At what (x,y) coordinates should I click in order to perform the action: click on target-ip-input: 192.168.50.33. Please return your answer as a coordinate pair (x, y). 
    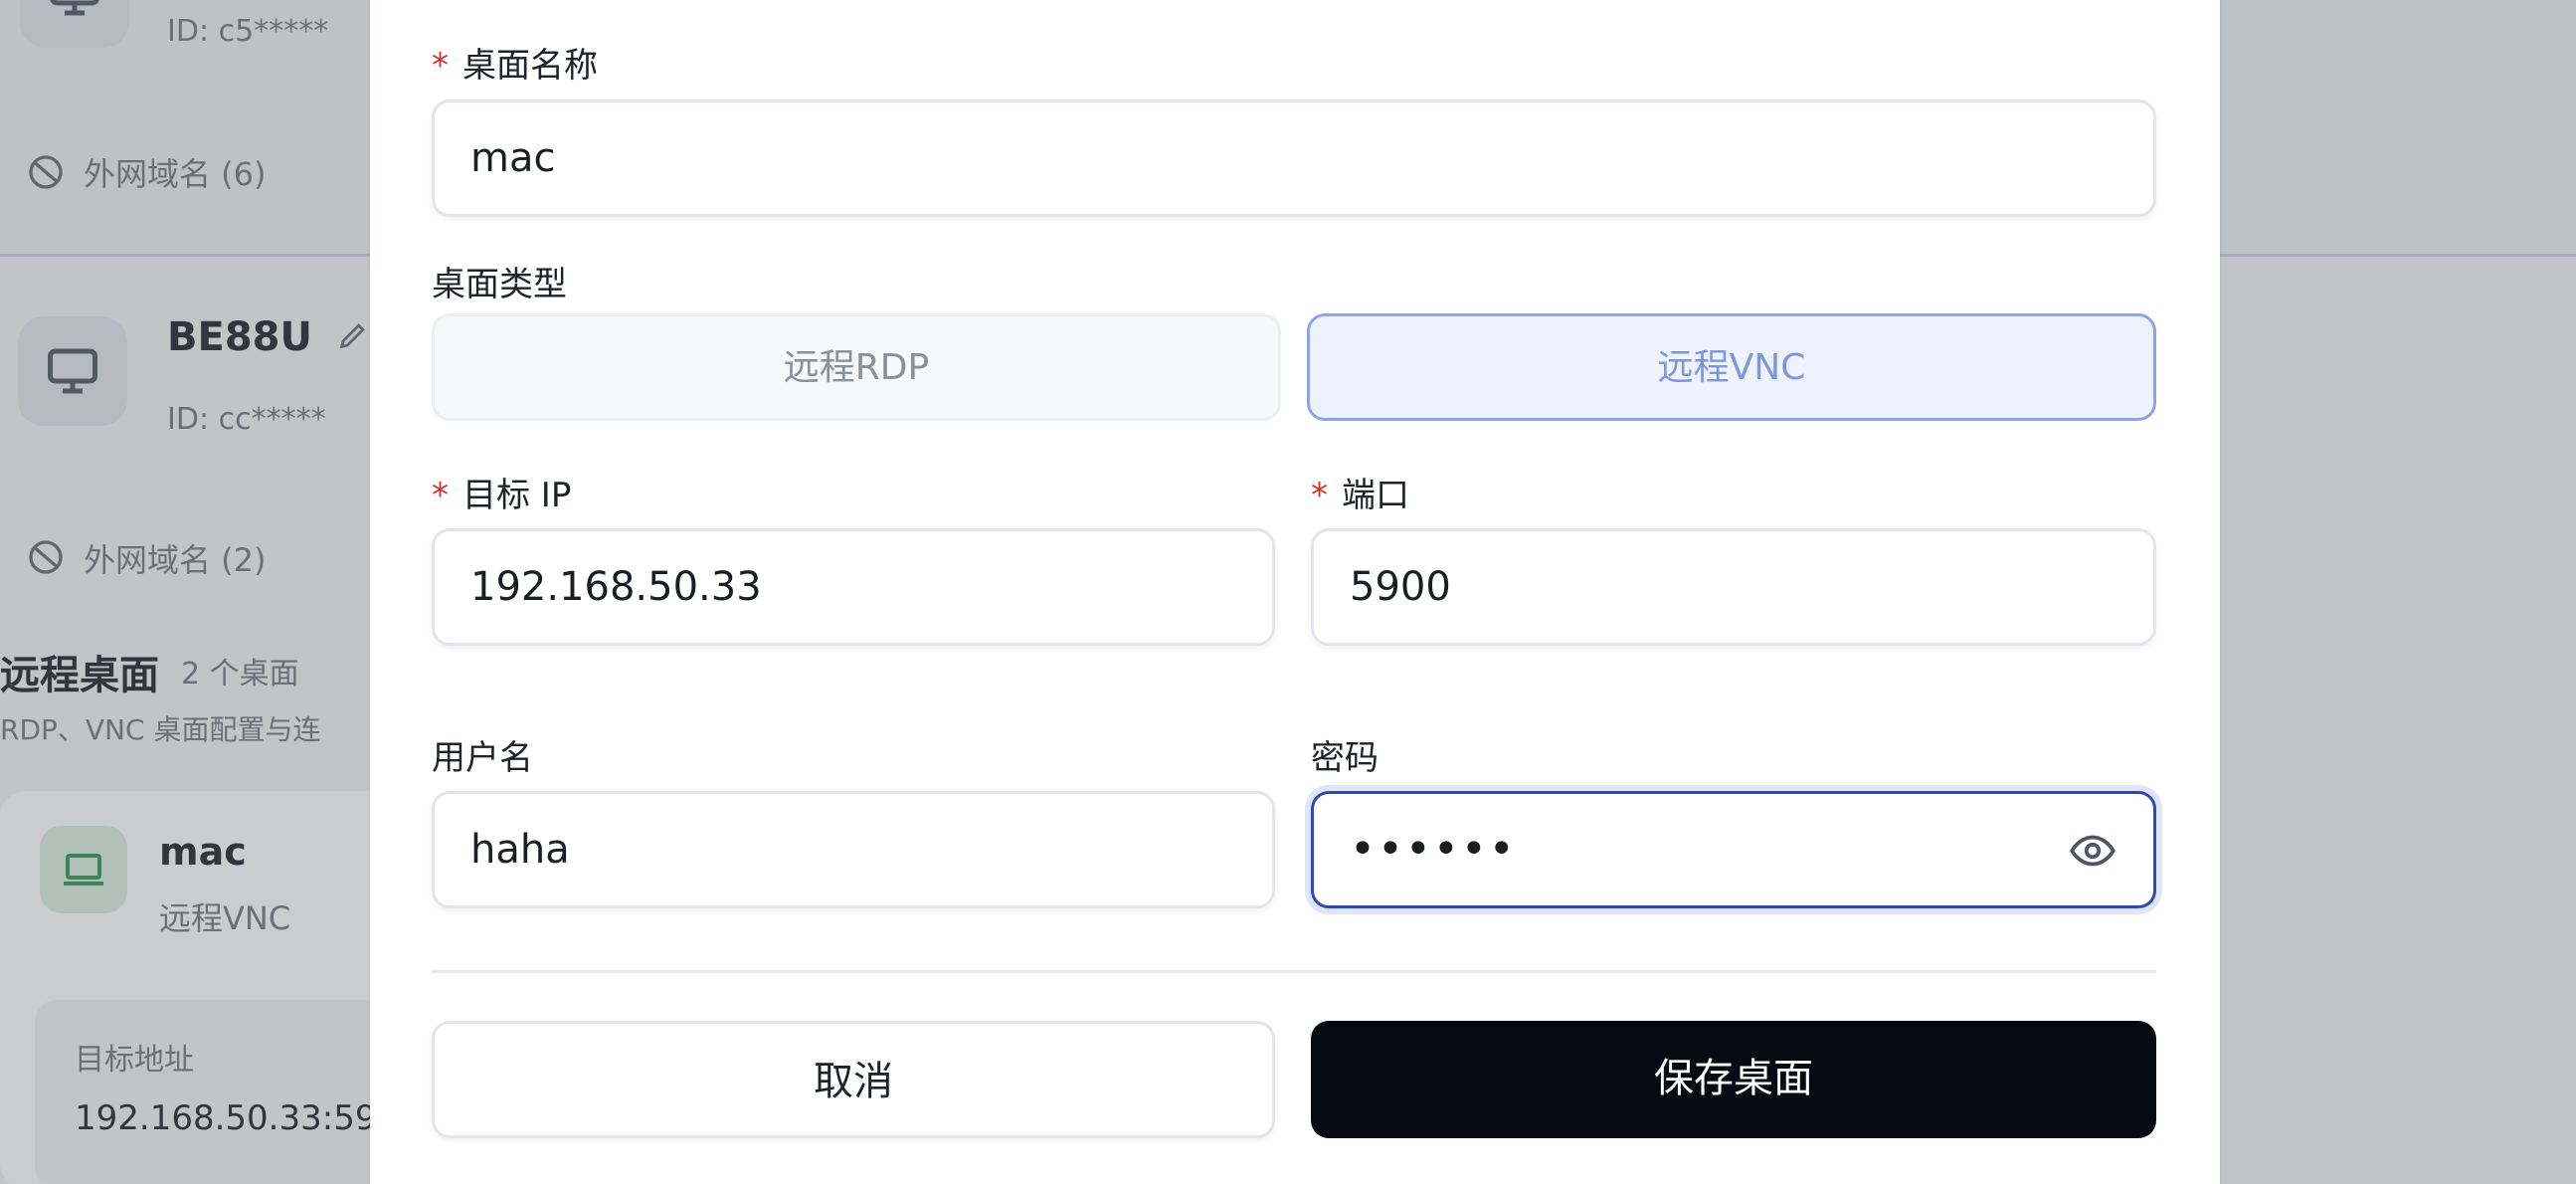
    Looking at the image, I should click on (853, 587).